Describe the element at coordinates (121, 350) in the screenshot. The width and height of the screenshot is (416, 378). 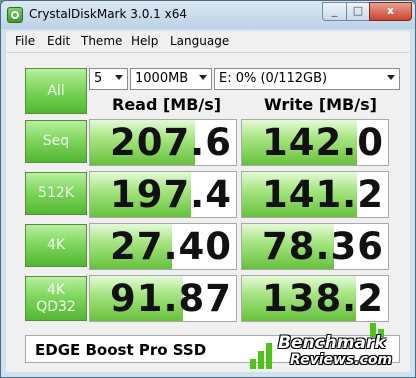
I see `comment-text: EDGE Boost Pro SSD` at that location.